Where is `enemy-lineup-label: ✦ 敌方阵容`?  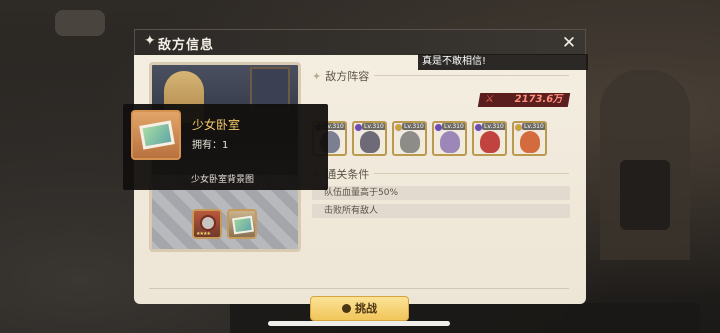 enemy-lineup-label: ✦ 敌方阵容 is located at coordinates (341, 76).